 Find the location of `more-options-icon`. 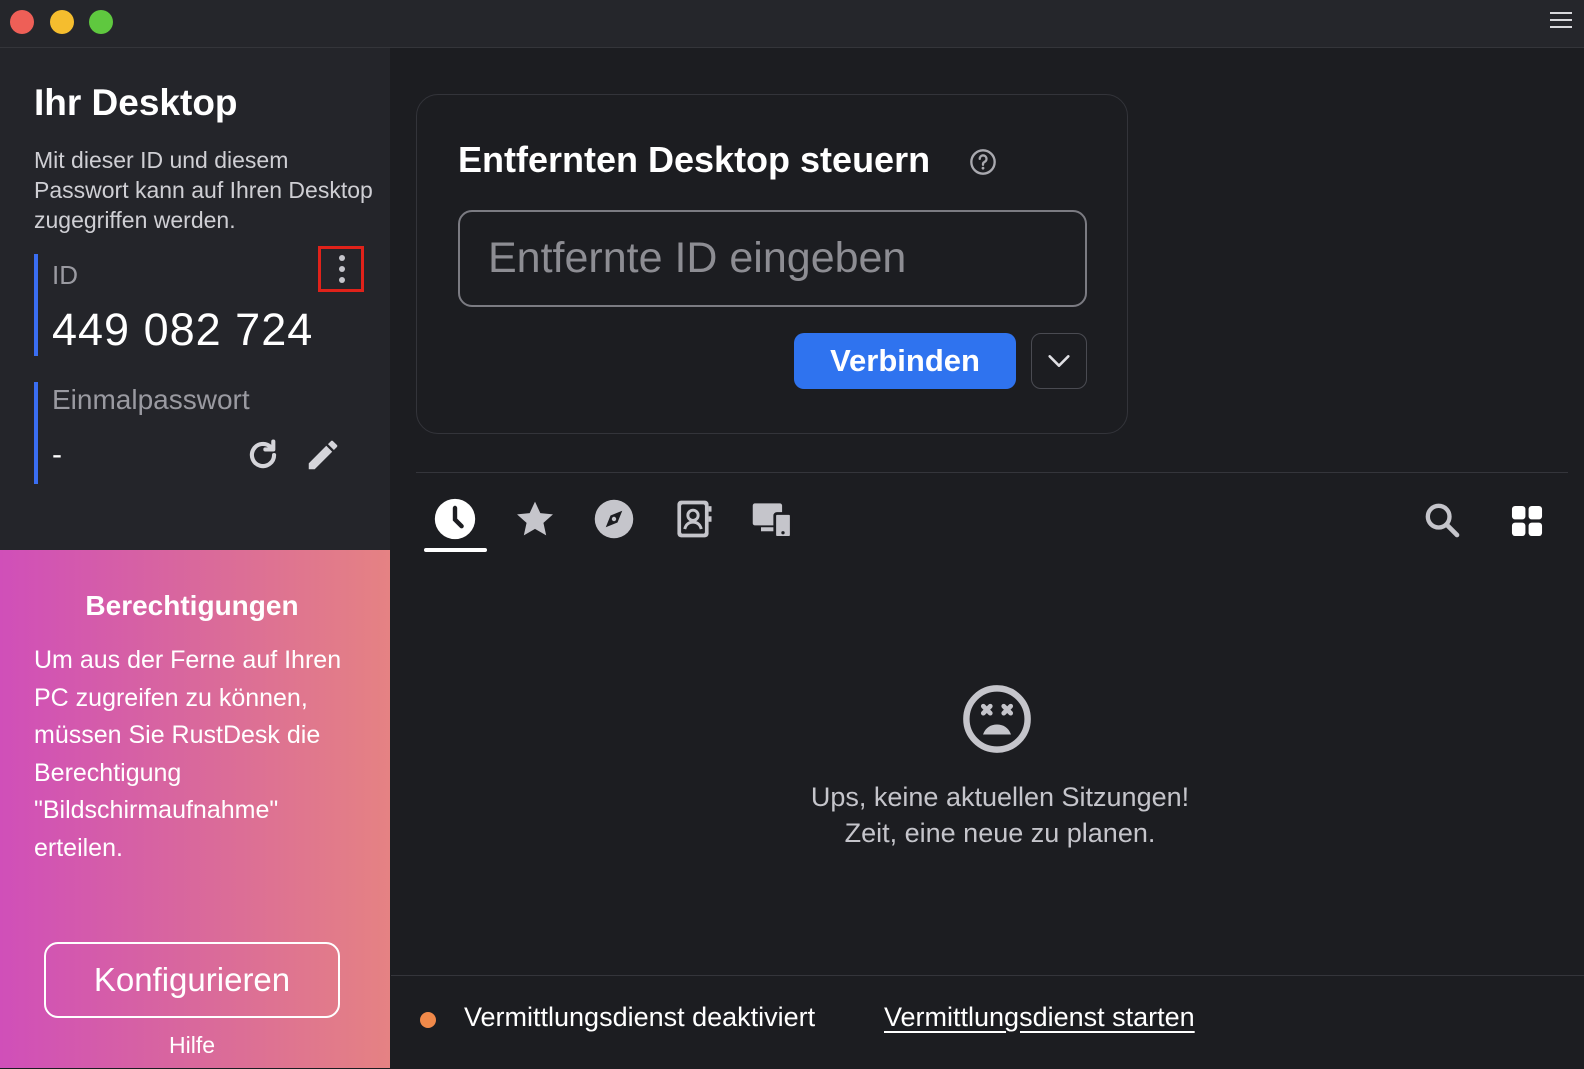

more-options-icon is located at coordinates (341, 269).